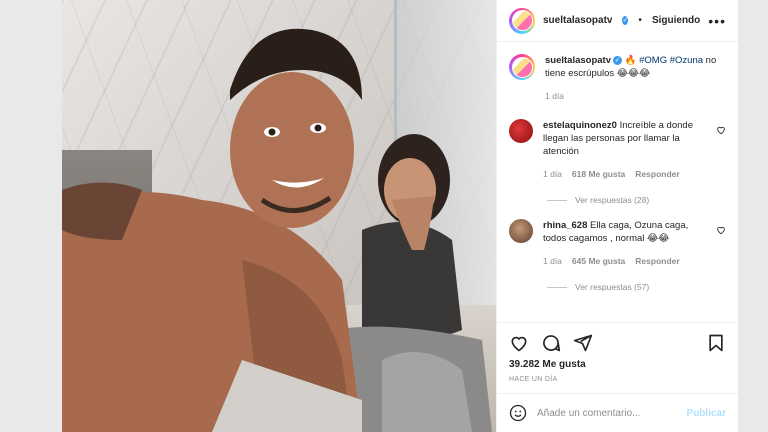 The image size is (768, 432). Describe the element at coordinates (551, 343) in the screenshot. I see `comment-icon` at that location.